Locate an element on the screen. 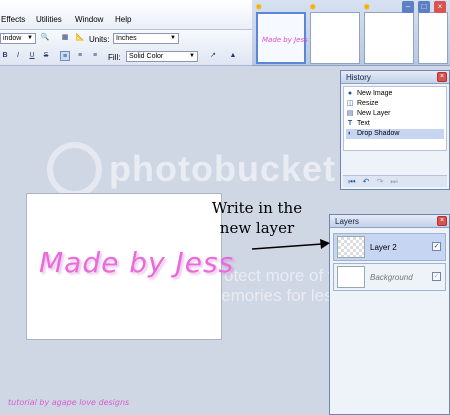 The image size is (450, 415). history-item: ▤ New Layer is located at coordinates (395, 114).